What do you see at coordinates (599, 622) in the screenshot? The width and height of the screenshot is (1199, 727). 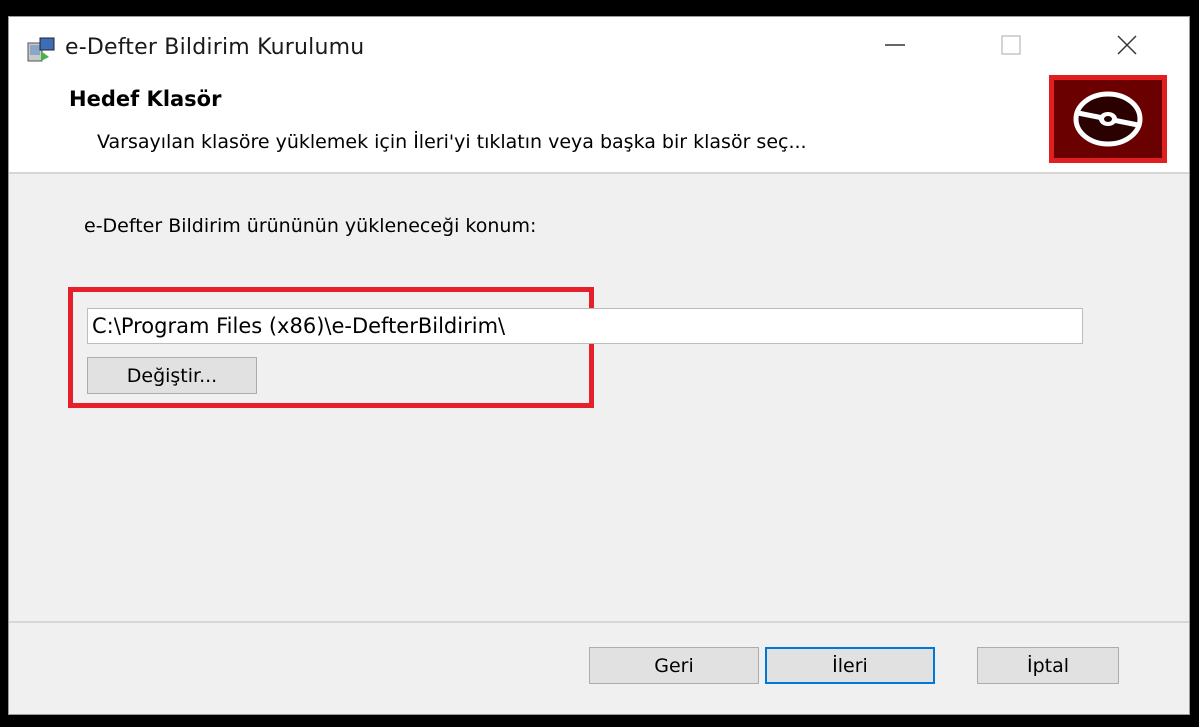 I see `footer-divider` at bounding box center [599, 622].